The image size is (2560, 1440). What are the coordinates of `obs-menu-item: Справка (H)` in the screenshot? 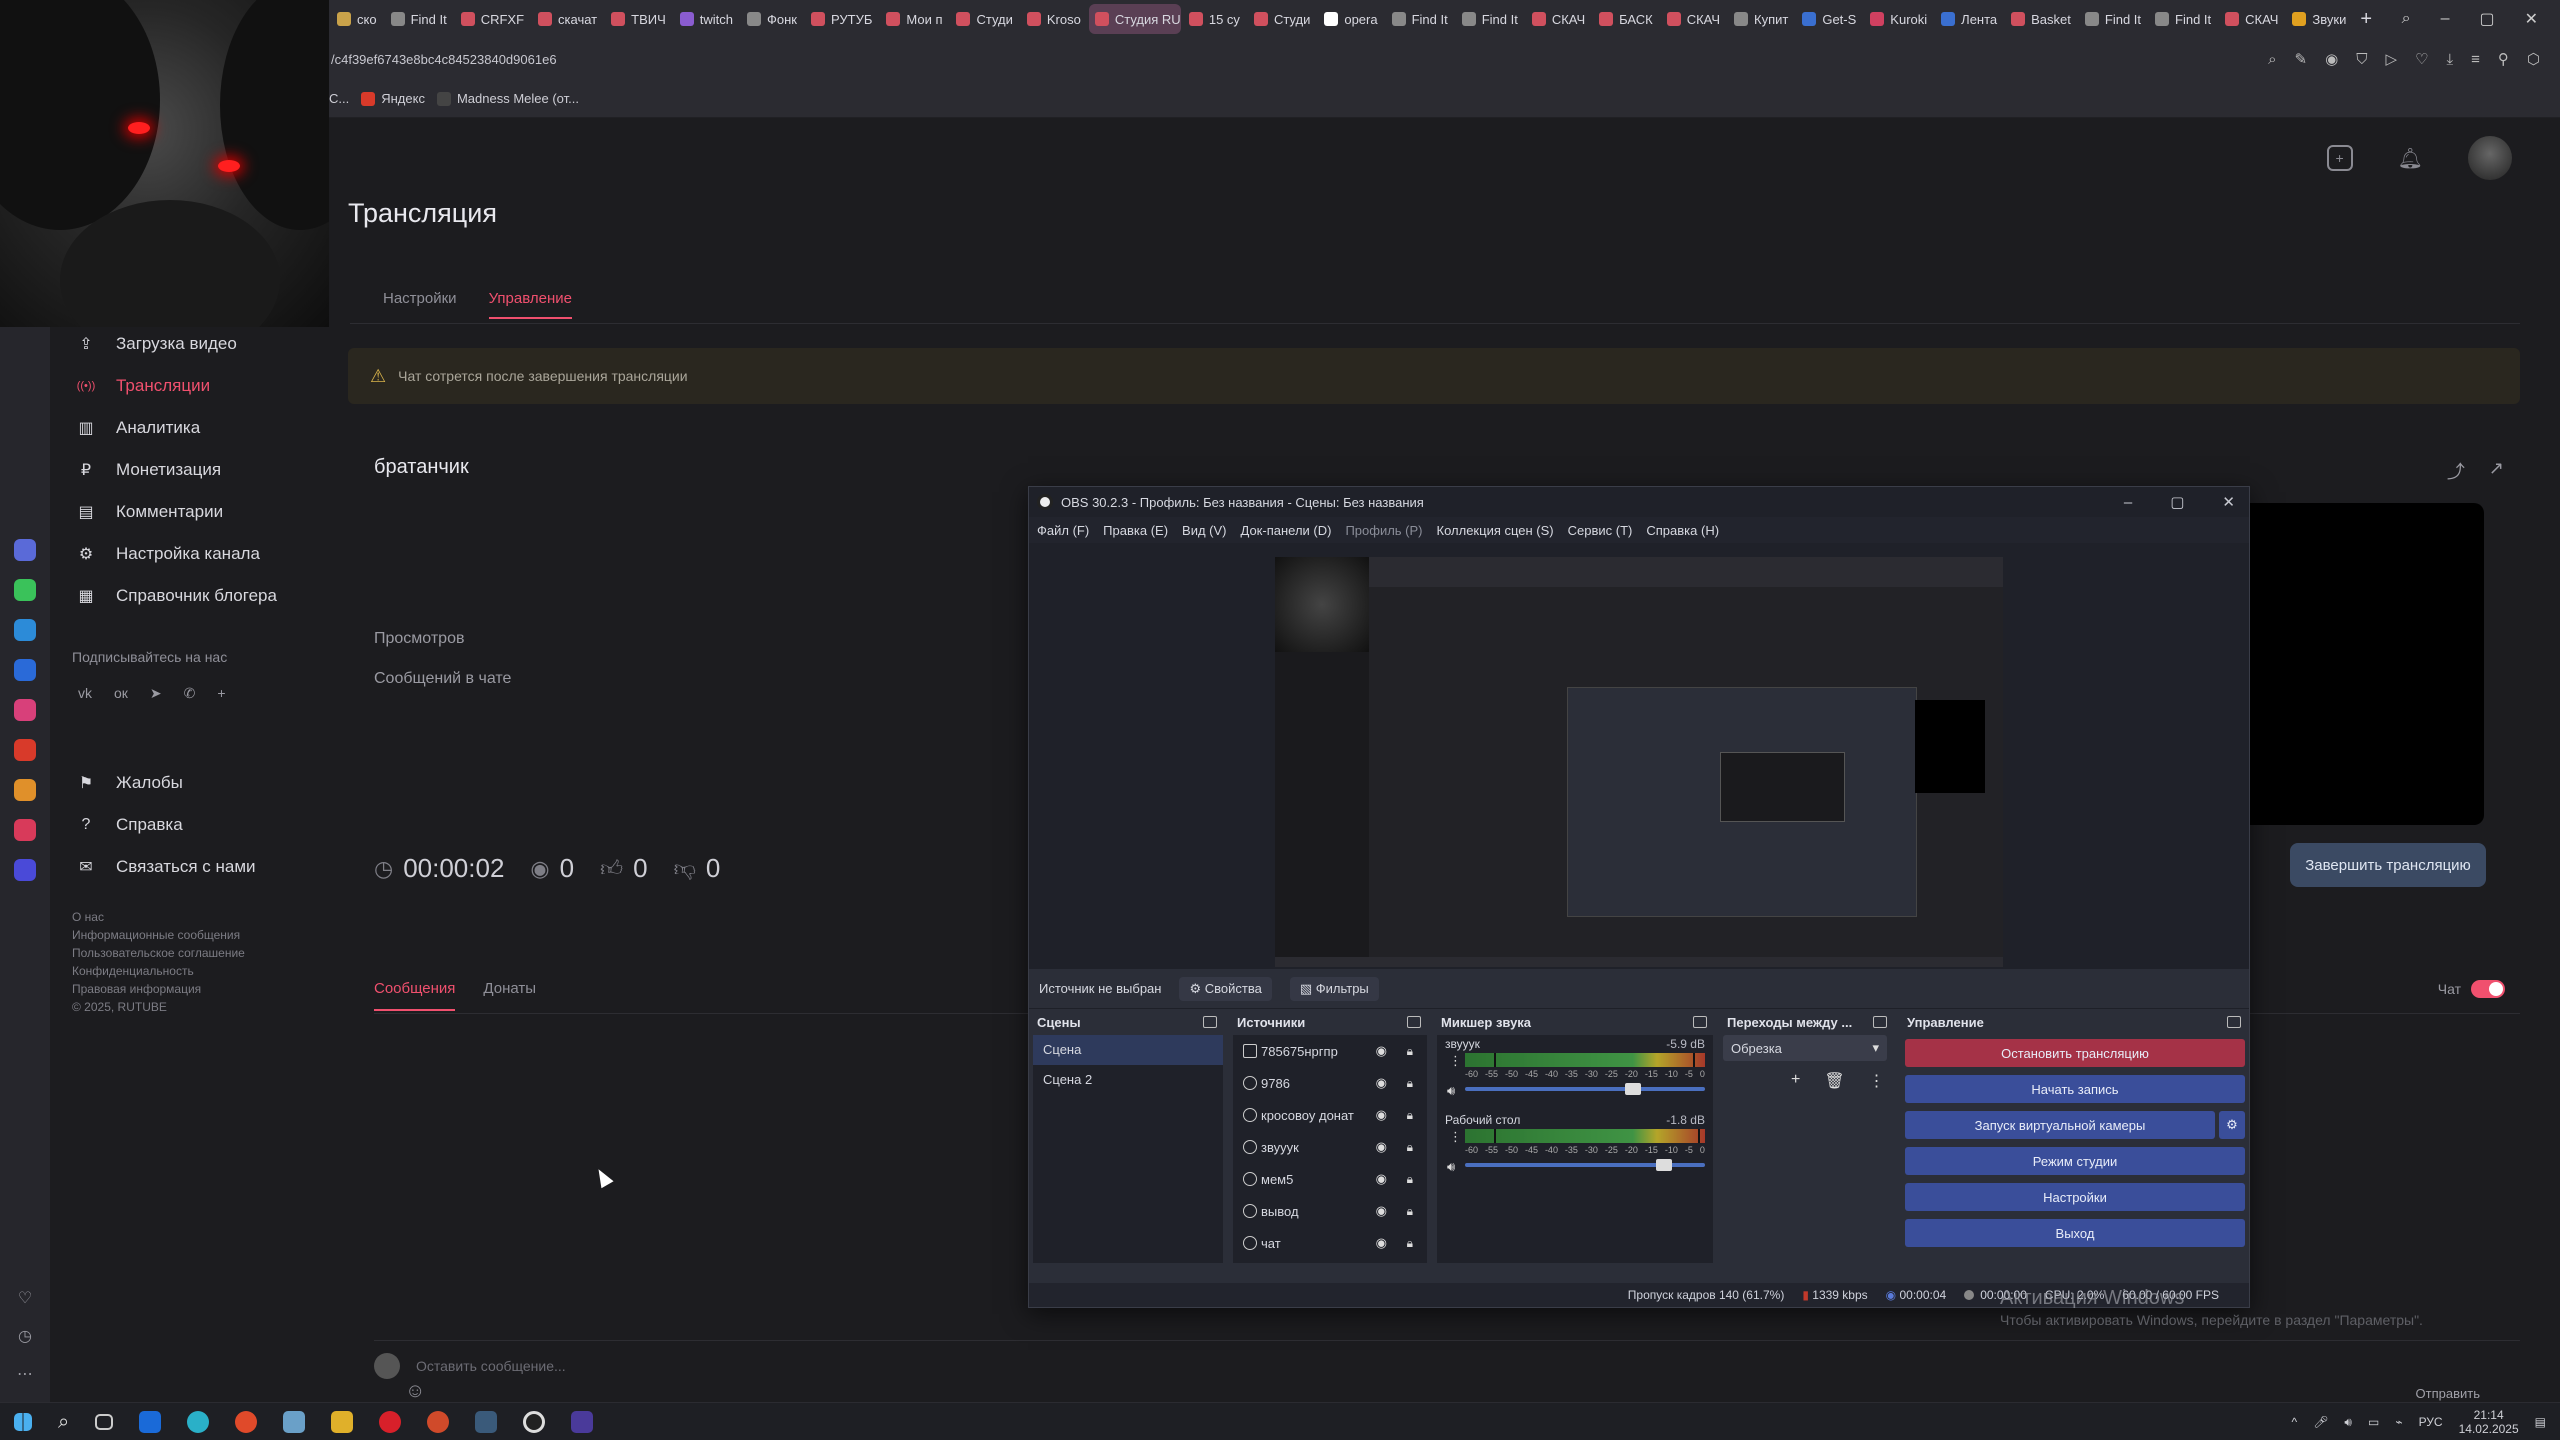 It's located at (1682, 530).